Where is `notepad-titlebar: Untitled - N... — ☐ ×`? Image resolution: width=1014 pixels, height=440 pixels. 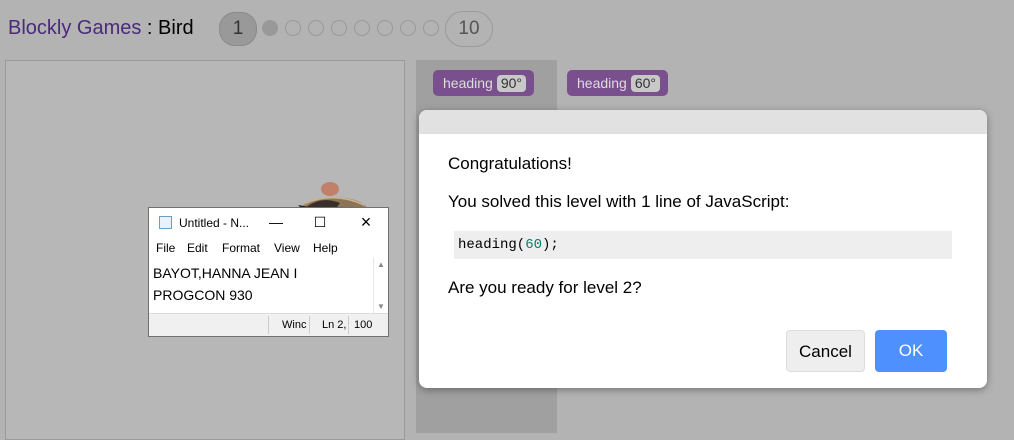 notepad-titlebar: Untitled - N... — ☐ × is located at coordinates (268, 222).